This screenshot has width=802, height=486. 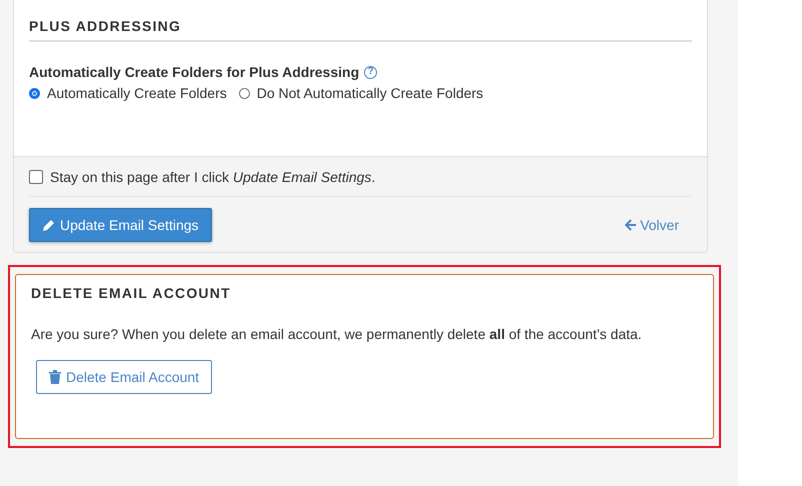 What do you see at coordinates (131, 293) in the screenshot?
I see `card-title: DELETE EMAIL ACCOUNT` at bounding box center [131, 293].